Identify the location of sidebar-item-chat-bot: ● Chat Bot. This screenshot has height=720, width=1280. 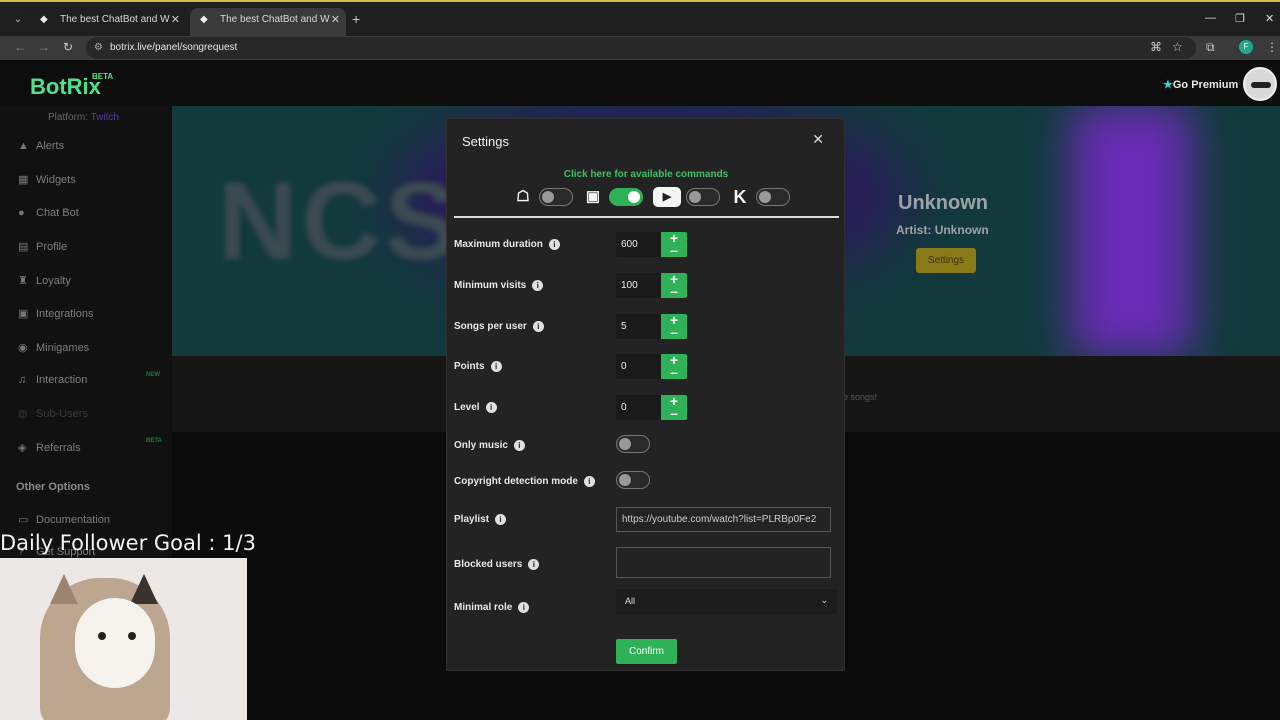
(48, 213).